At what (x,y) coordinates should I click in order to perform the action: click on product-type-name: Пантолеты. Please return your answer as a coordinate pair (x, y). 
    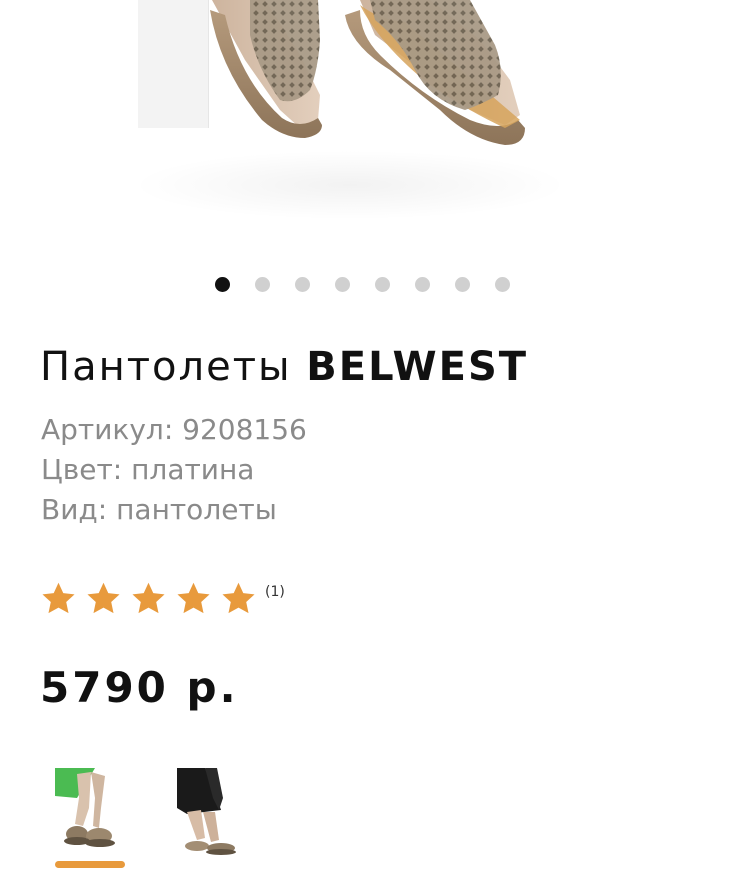
    Looking at the image, I should click on (166, 367).